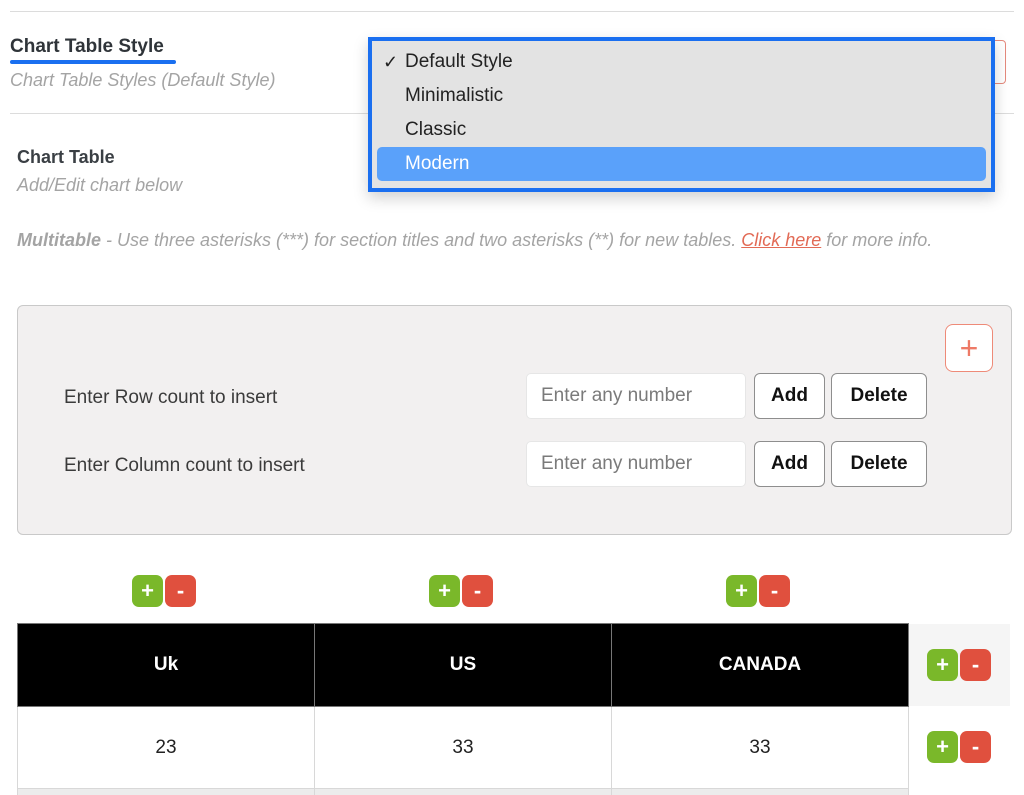 The width and height of the screenshot is (1024, 795). What do you see at coordinates (391, 61) in the screenshot?
I see `checkmark-icon: ✓` at bounding box center [391, 61].